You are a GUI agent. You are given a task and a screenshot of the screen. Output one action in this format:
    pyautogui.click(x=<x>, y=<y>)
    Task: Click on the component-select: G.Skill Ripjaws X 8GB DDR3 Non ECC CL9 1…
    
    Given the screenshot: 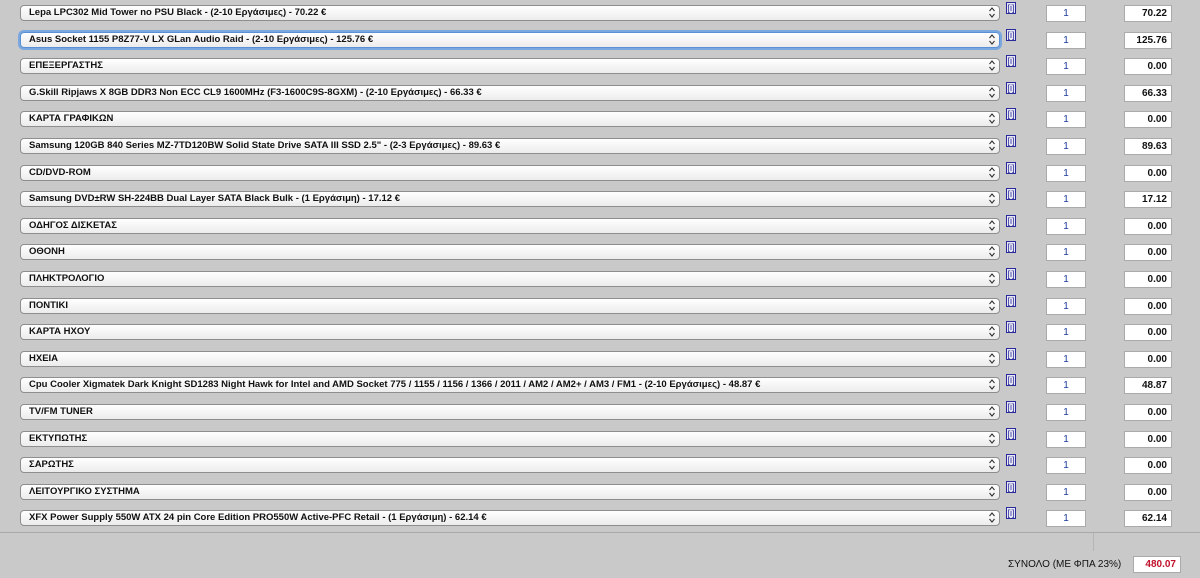 What is the action you would take?
    pyautogui.click(x=510, y=92)
    